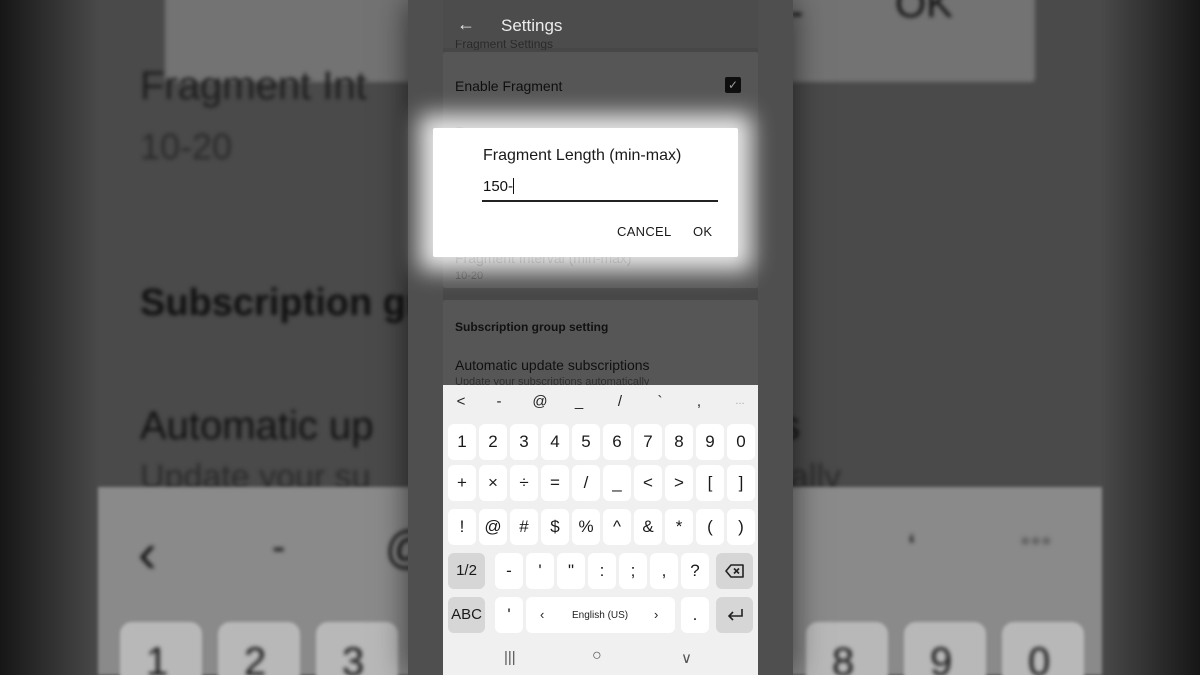 The image size is (1200, 675). Describe the element at coordinates (679, 442) in the screenshot. I see `key-8: 8` at that location.